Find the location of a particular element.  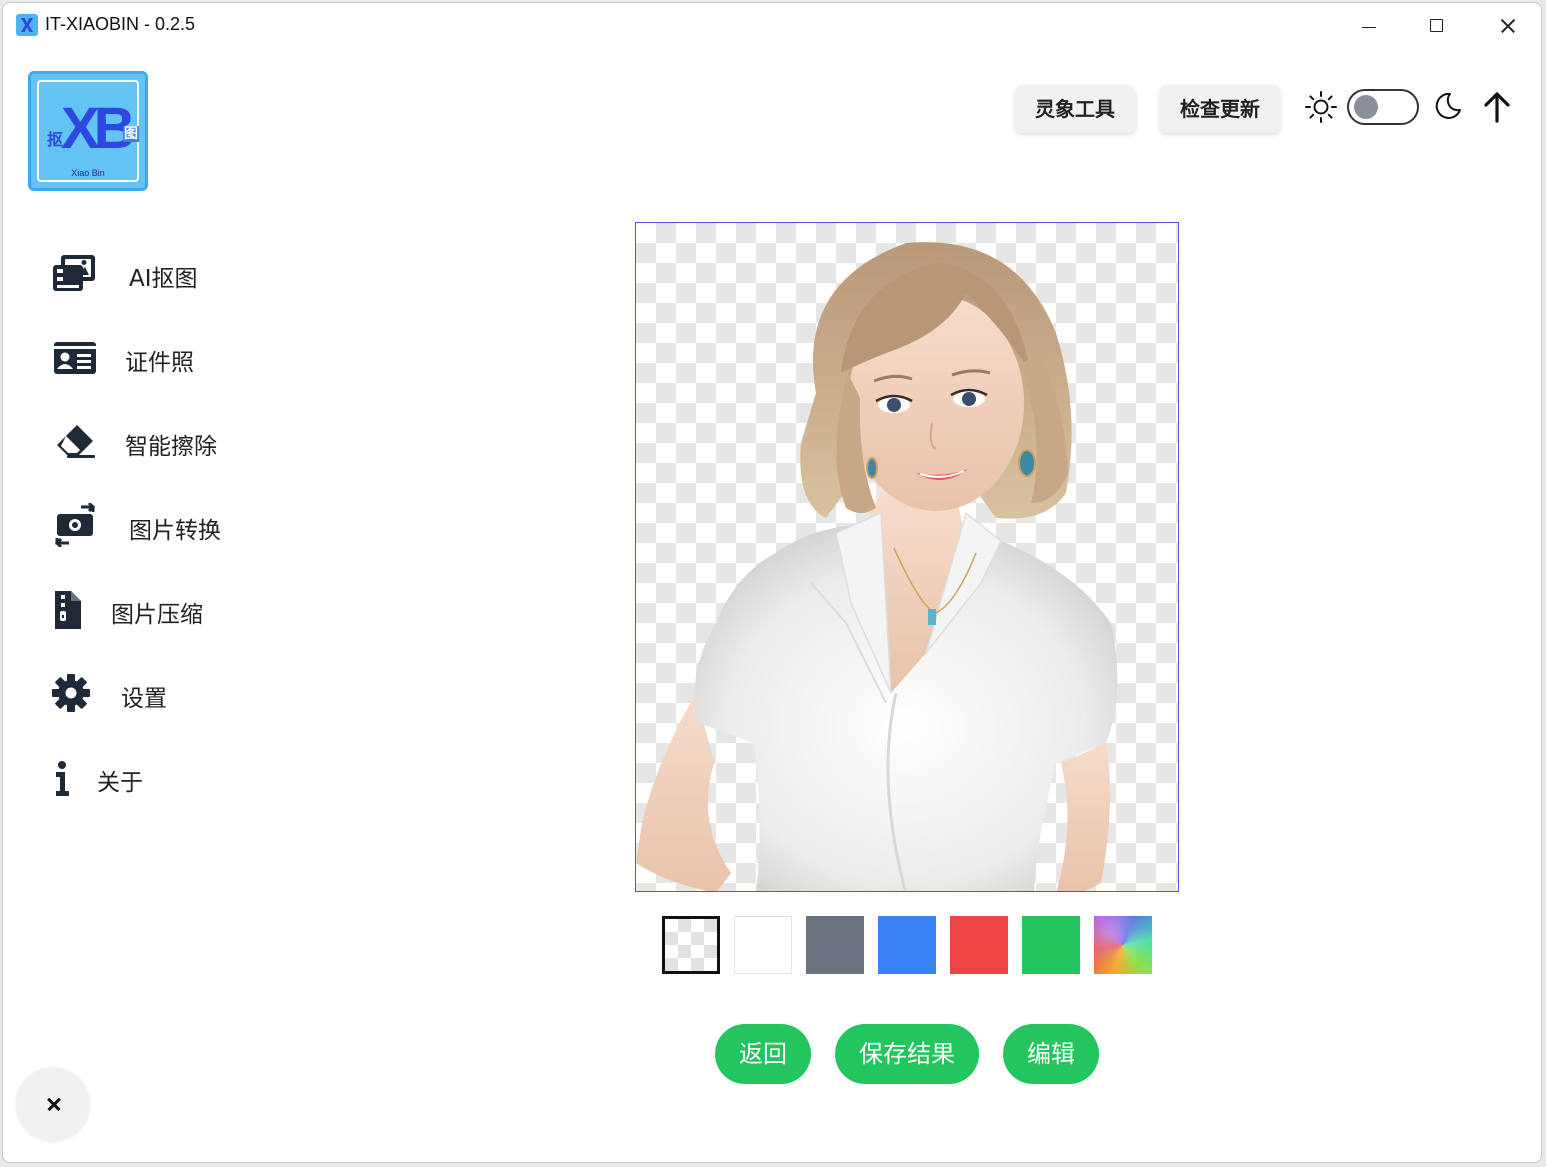

sidebar-item-image-convert: 图片转换 is located at coordinates (211, 525).